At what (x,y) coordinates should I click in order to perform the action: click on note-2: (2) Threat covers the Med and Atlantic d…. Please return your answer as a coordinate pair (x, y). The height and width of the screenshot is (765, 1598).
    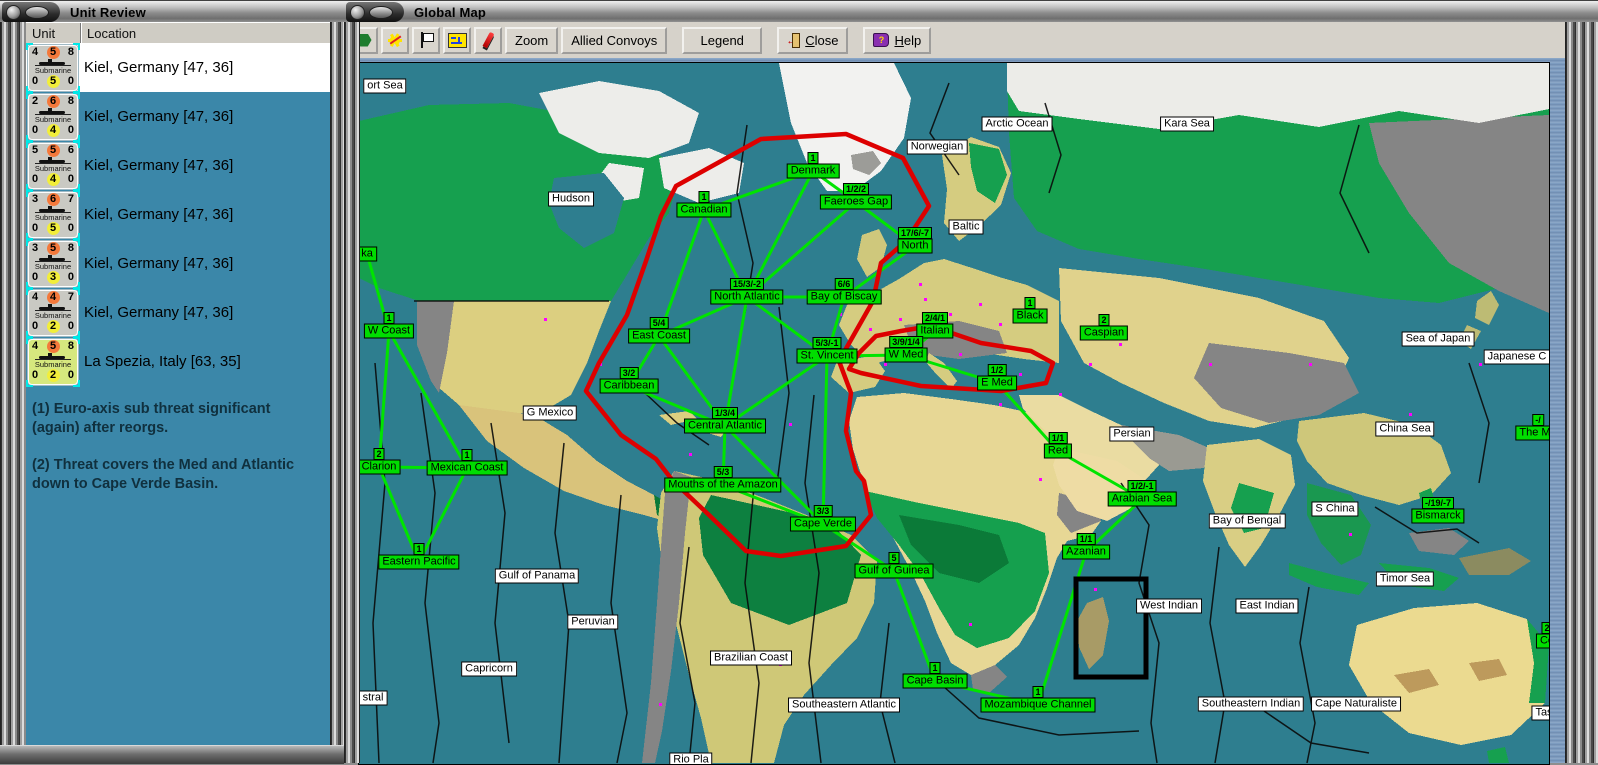
    Looking at the image, I should click on (177, 475).